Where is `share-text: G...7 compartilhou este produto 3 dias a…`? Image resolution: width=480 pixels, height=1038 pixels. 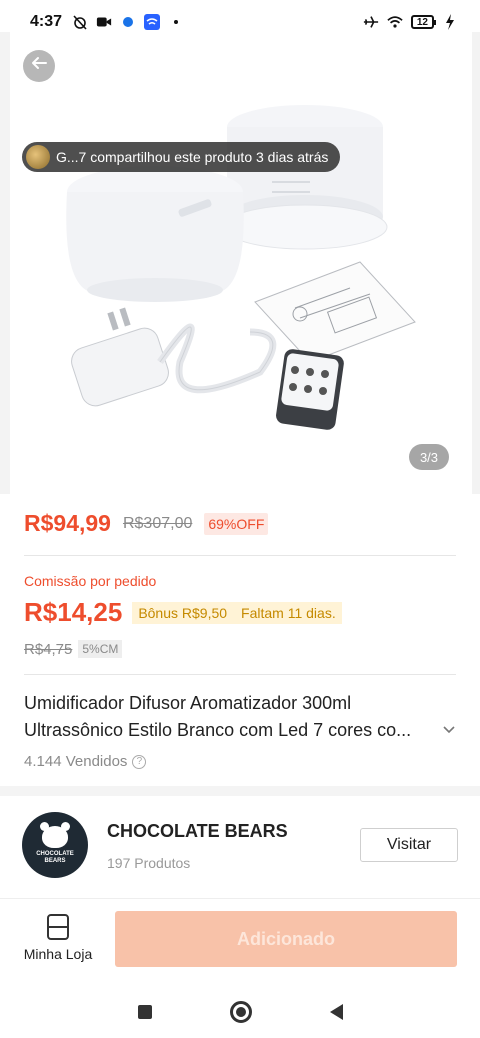
share-text: G...7 compartilhou este produto 3 dias a… is located at coordinates (192, 157).